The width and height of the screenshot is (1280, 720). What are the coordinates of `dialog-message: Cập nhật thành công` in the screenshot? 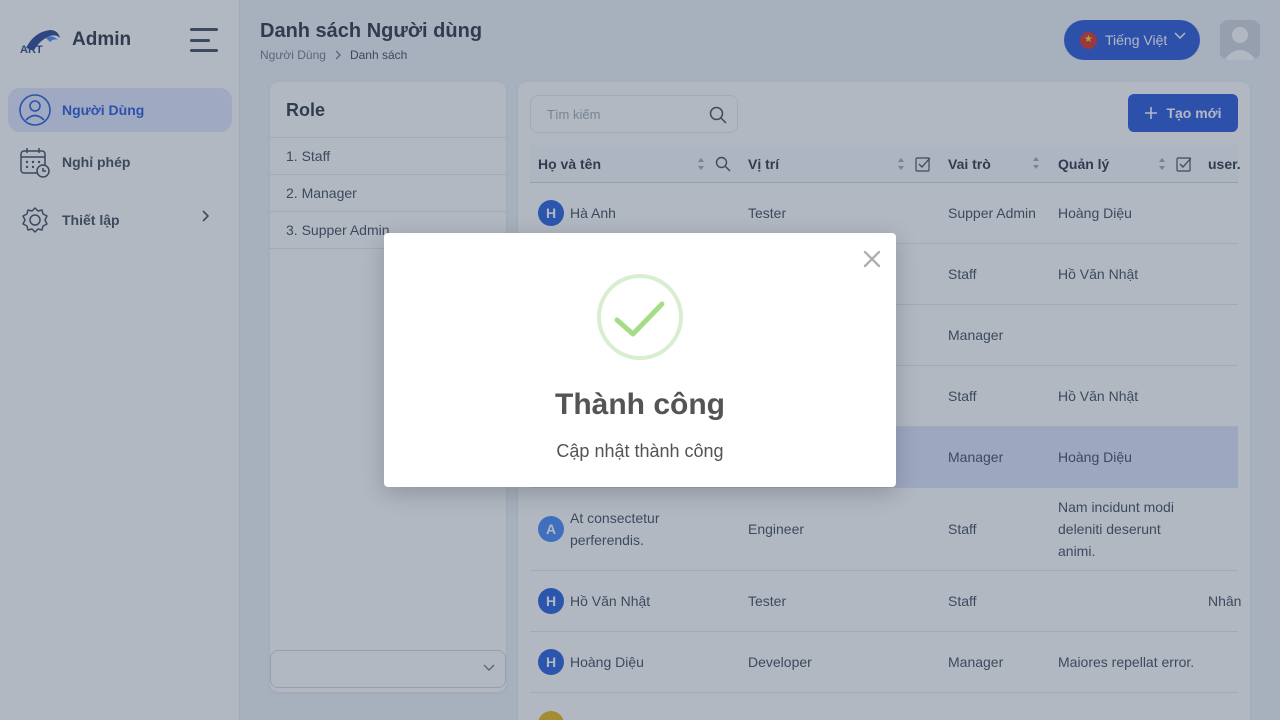 It's located at (640, 451).